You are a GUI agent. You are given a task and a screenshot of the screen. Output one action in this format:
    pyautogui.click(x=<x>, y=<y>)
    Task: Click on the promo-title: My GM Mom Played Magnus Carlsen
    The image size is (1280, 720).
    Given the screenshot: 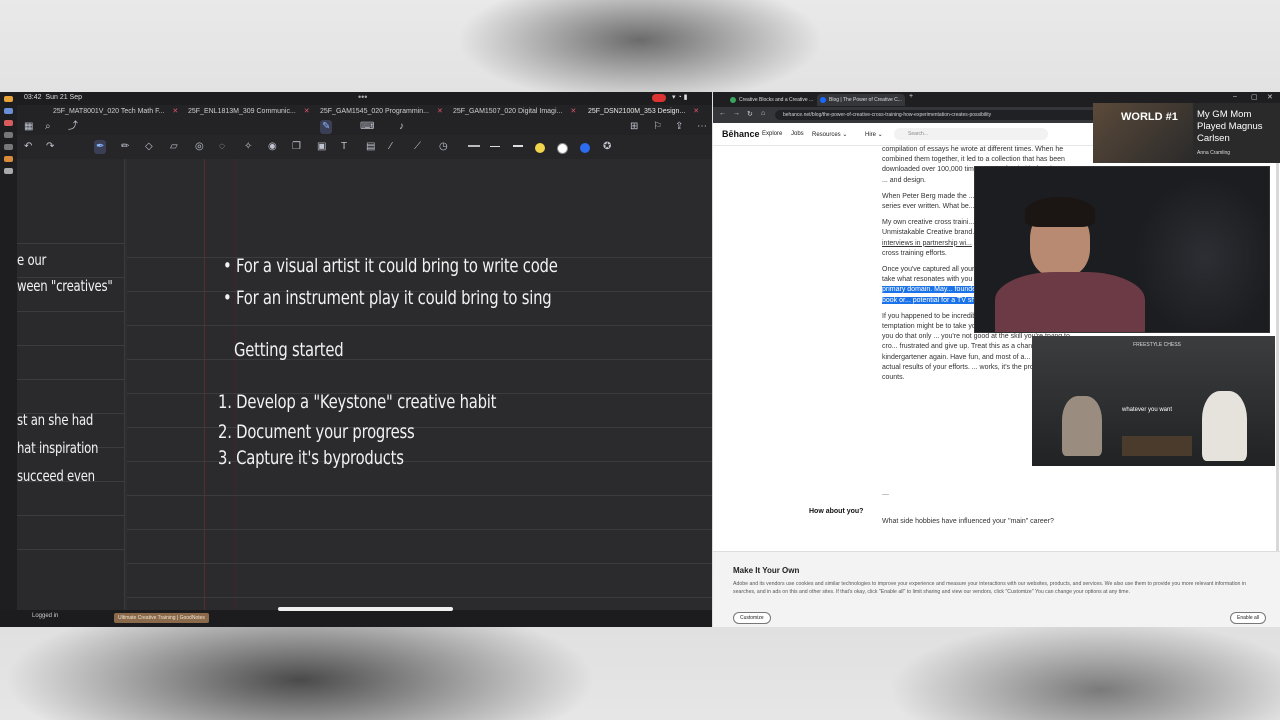 What is the action you would take?
    pyautogui.click(x=1230, y=126)
    